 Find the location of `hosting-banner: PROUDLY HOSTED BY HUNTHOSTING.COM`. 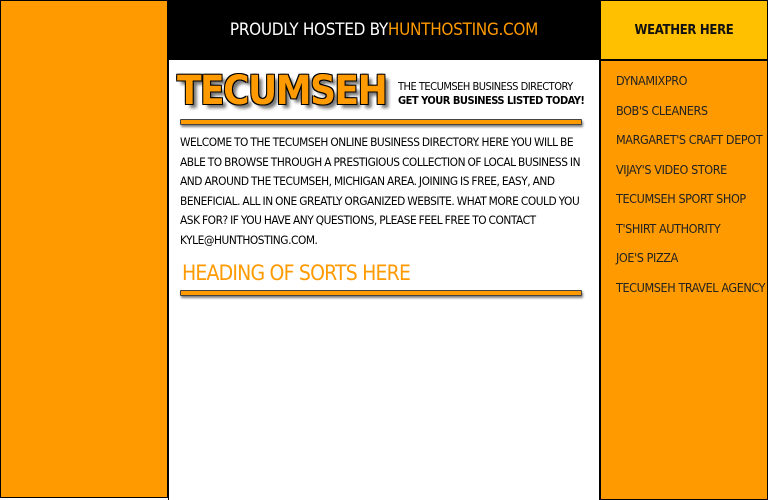

hosting-banner: PROUDLY HOSTED BY HUNTHOSTING.COM is located at coordinates (384, 30).